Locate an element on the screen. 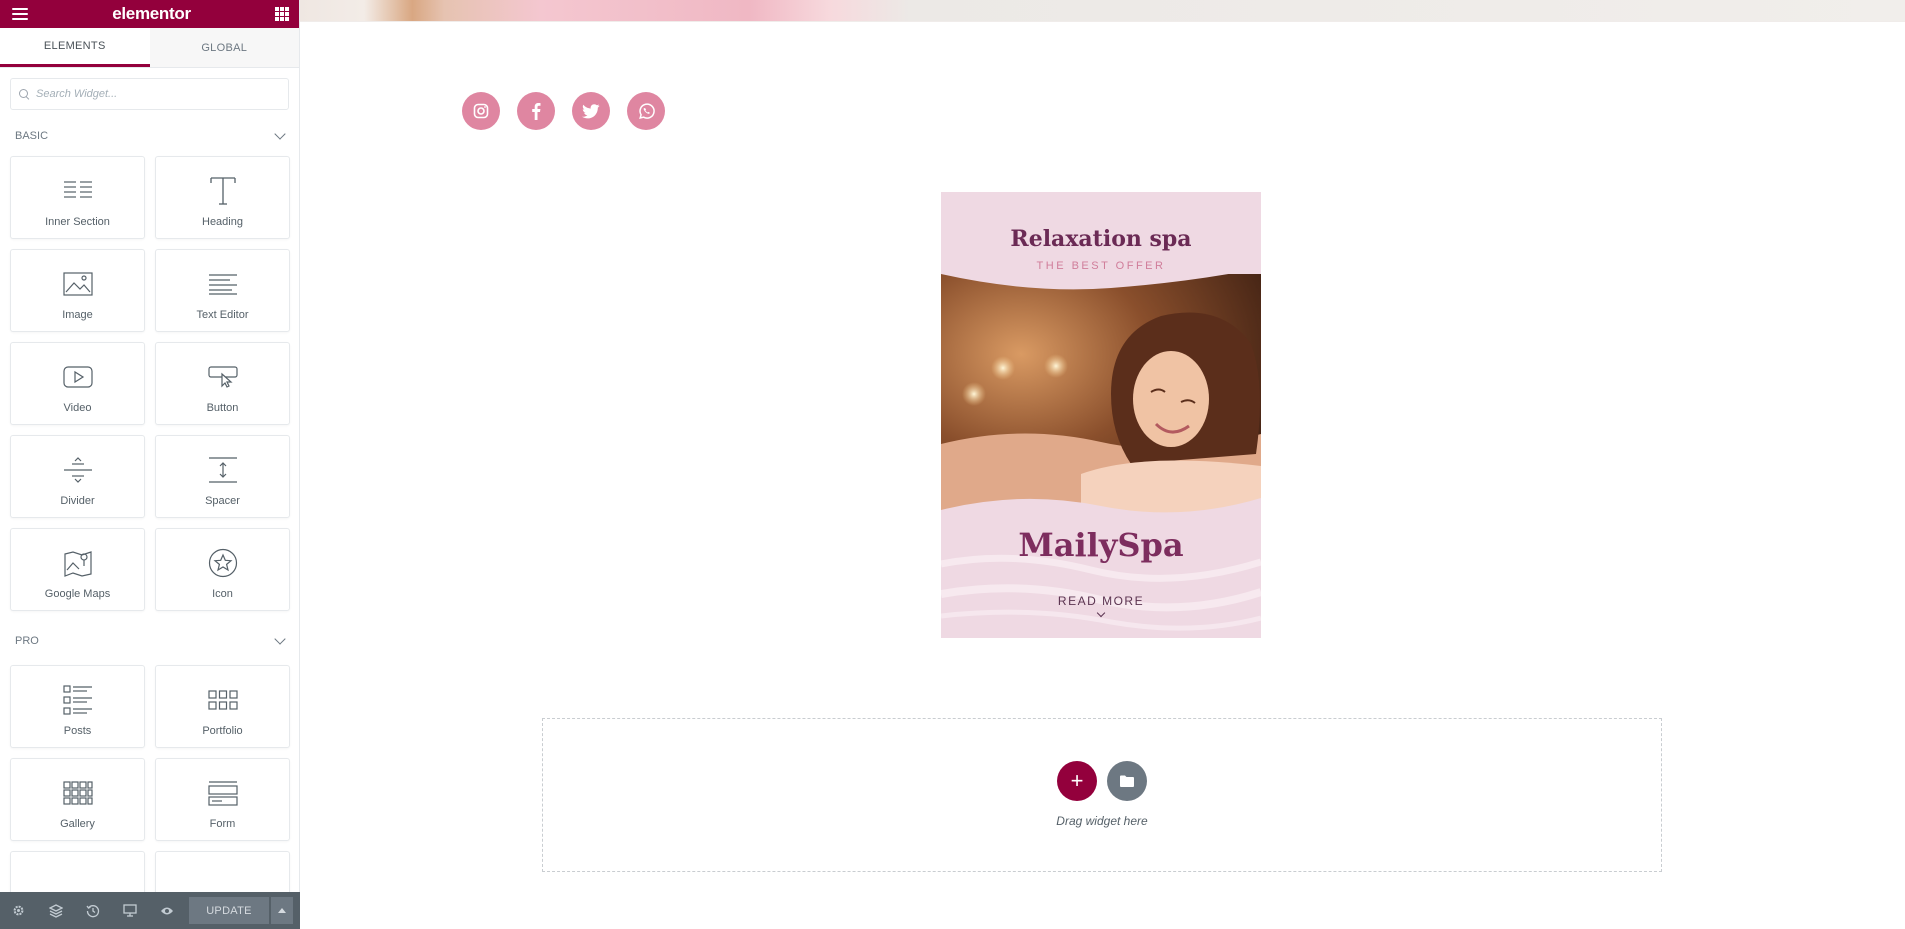 The image size is (1905, 929). widget-spacer: Spacer is located at coordinates (222, 476).